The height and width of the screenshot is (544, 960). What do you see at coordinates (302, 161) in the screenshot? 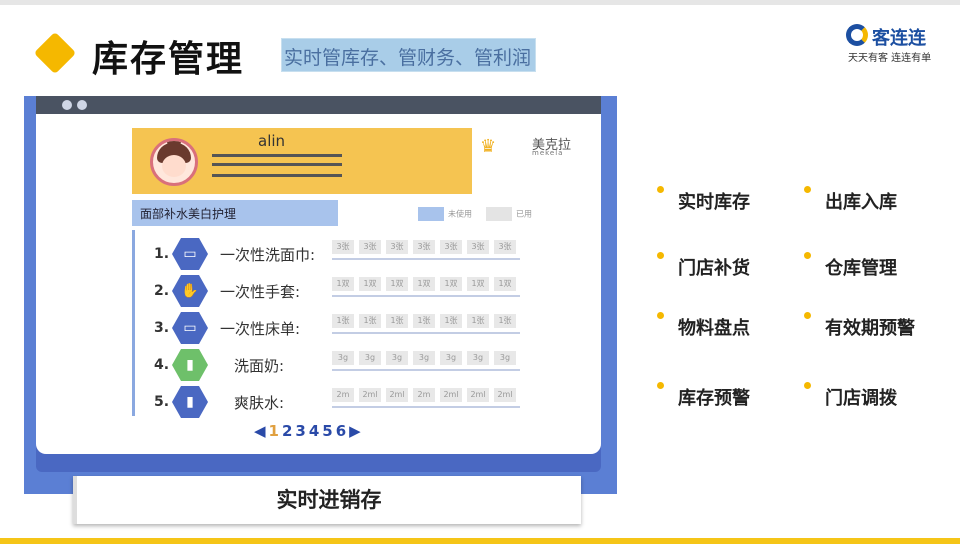
I see `profile-card: alin` at bounding box center [302, 161].